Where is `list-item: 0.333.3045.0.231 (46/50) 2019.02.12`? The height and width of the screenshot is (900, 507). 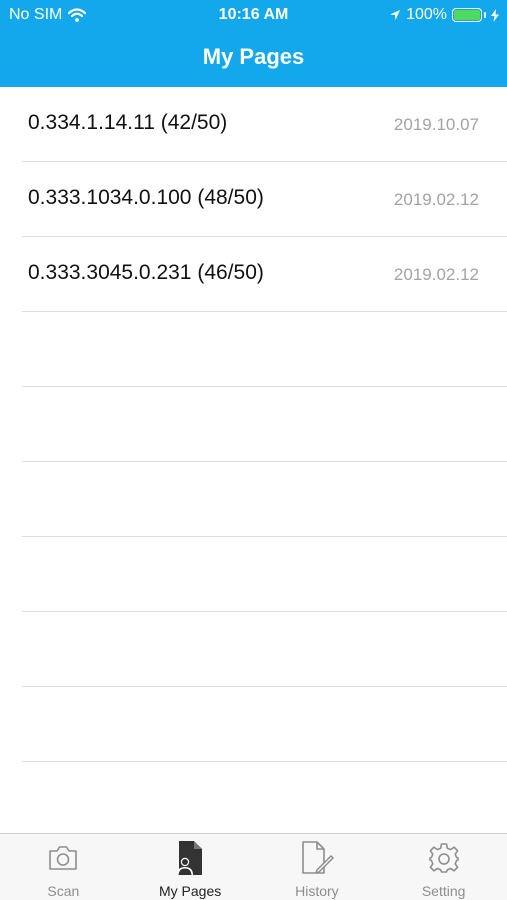
list-item: 0.333.3045.0.231 (46/50) 2019.02.12 is located at coordinates (264, 274).